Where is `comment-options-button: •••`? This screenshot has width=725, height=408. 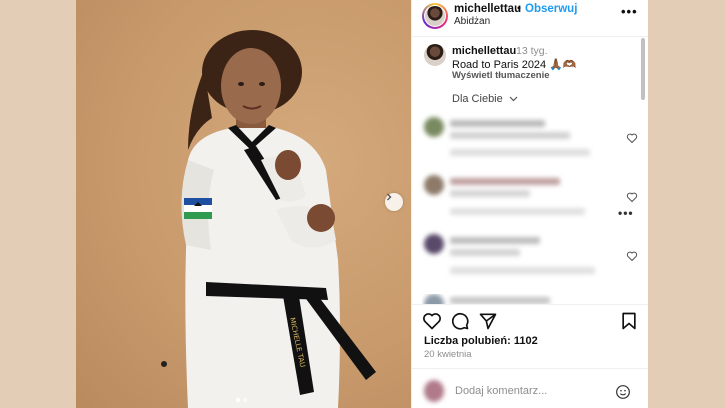
comment-options-button: ••• is located at coordinates (626, 213).